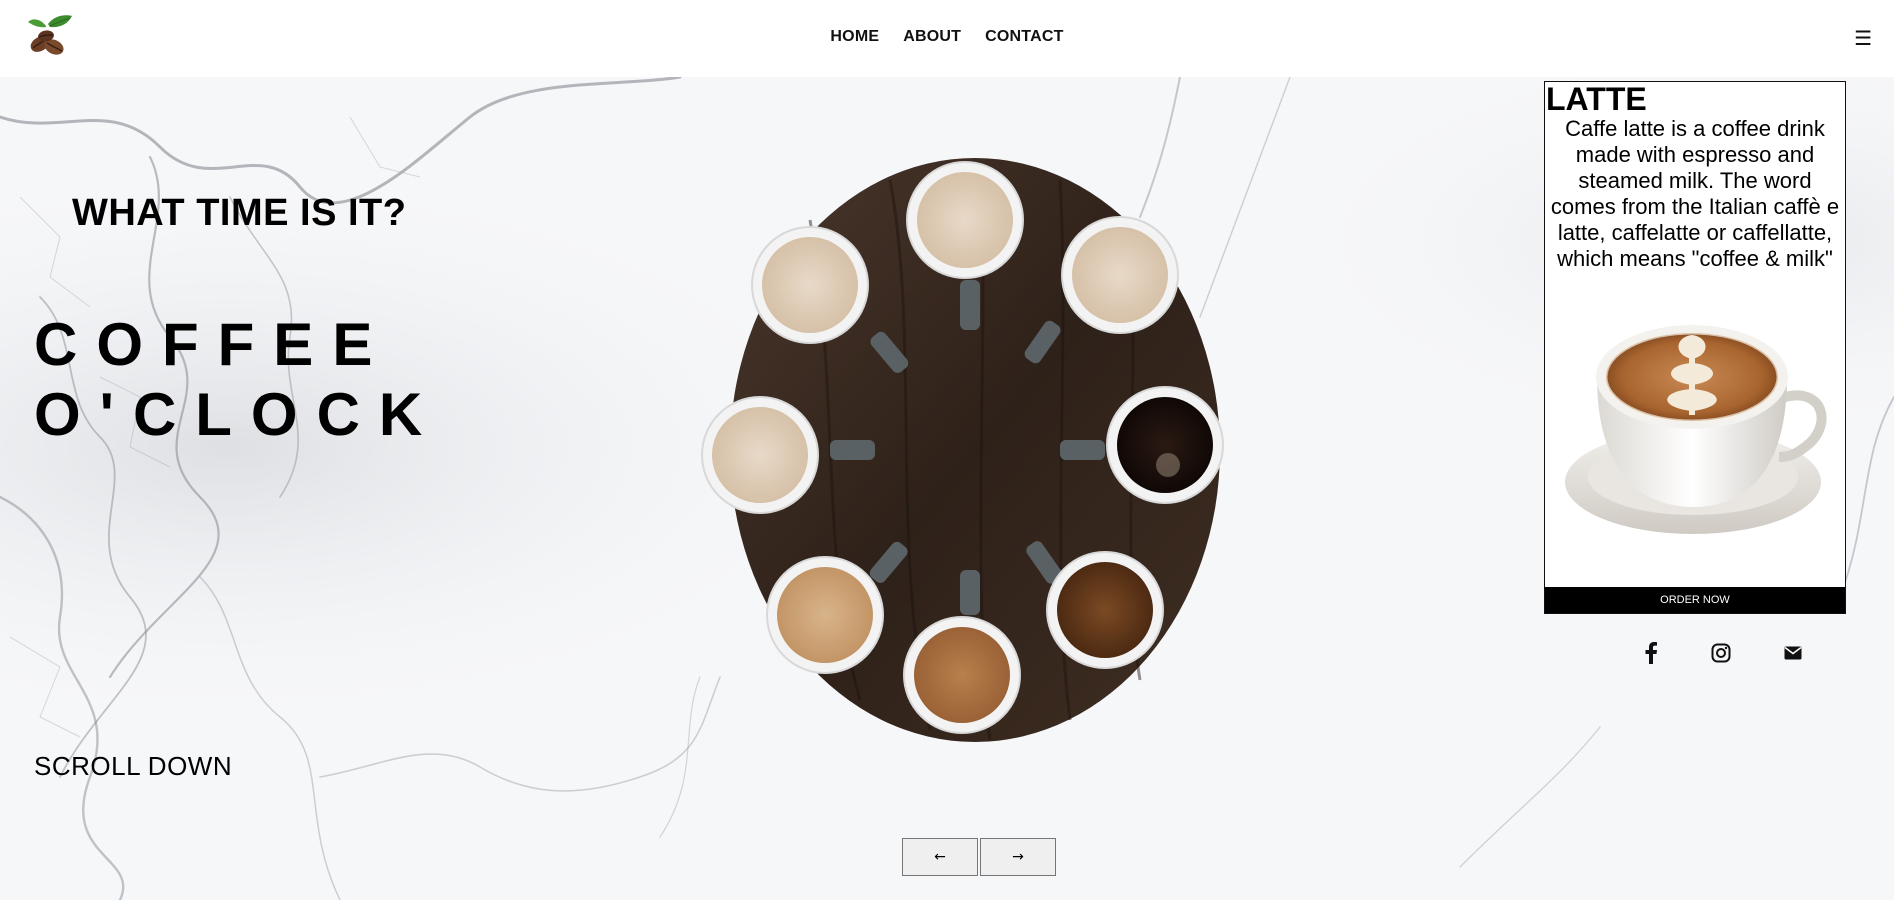 The width and height of the screenshot is (1894, 900). I want to click on header: HOME ABOUT CONTACT ☰, so click(947, 38).